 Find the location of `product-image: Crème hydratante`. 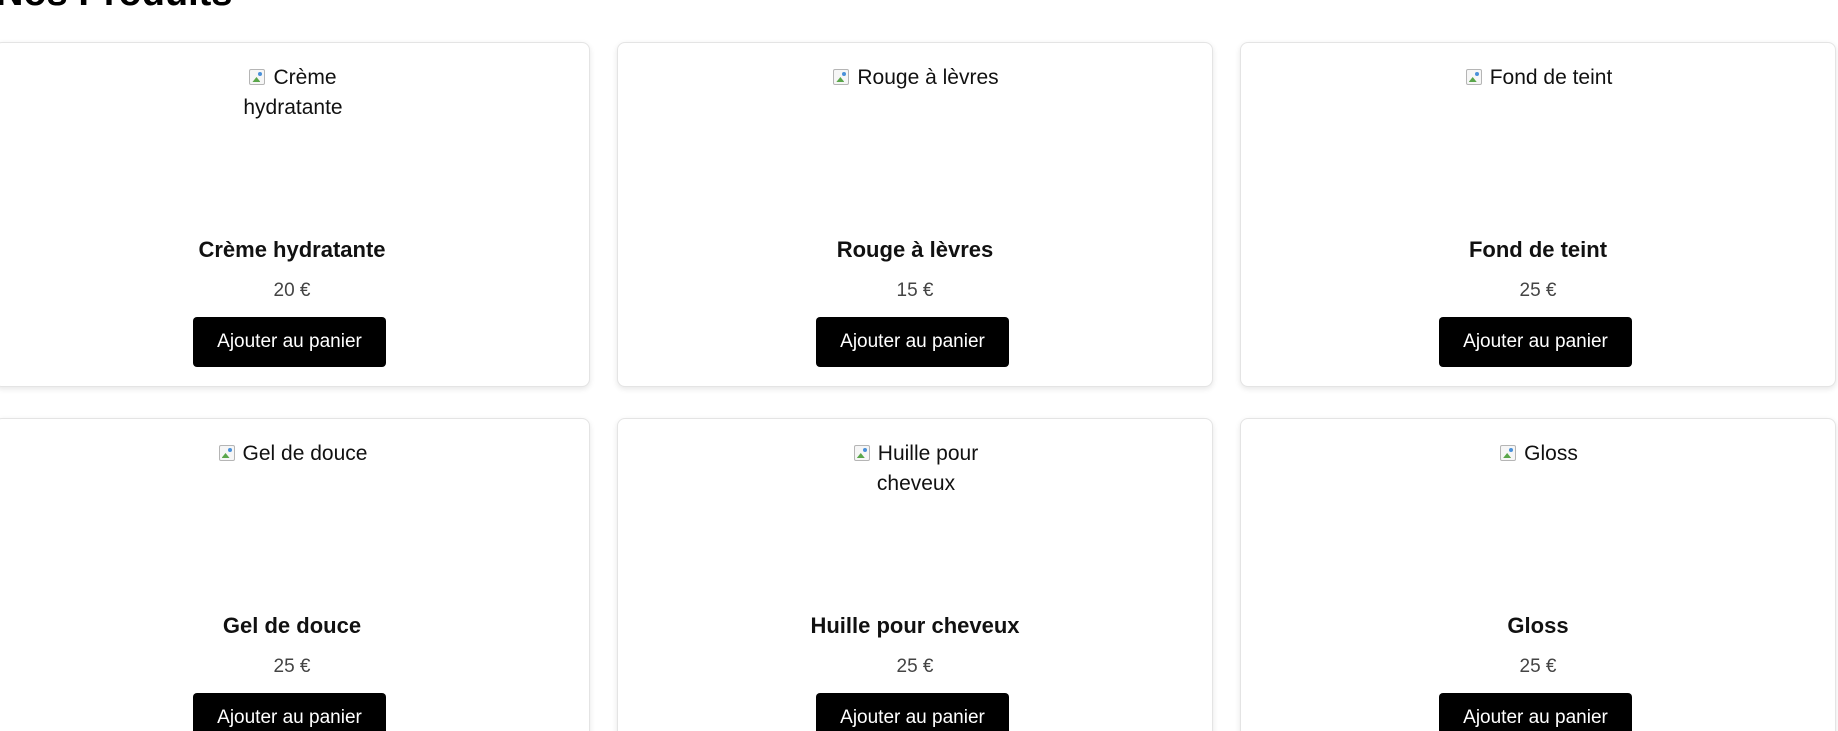

product-image: Crème hydratante is located at coordinates (293, 143).